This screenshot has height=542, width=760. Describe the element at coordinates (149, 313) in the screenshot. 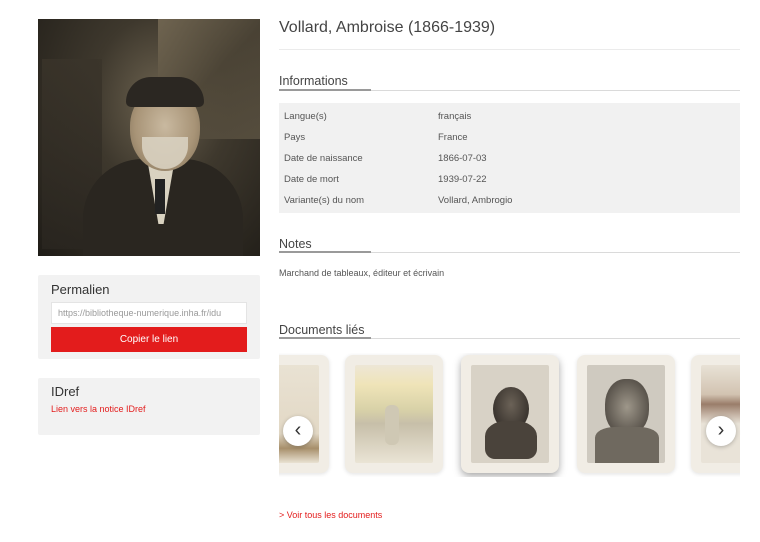

I see `permalink-url-field` at that location.